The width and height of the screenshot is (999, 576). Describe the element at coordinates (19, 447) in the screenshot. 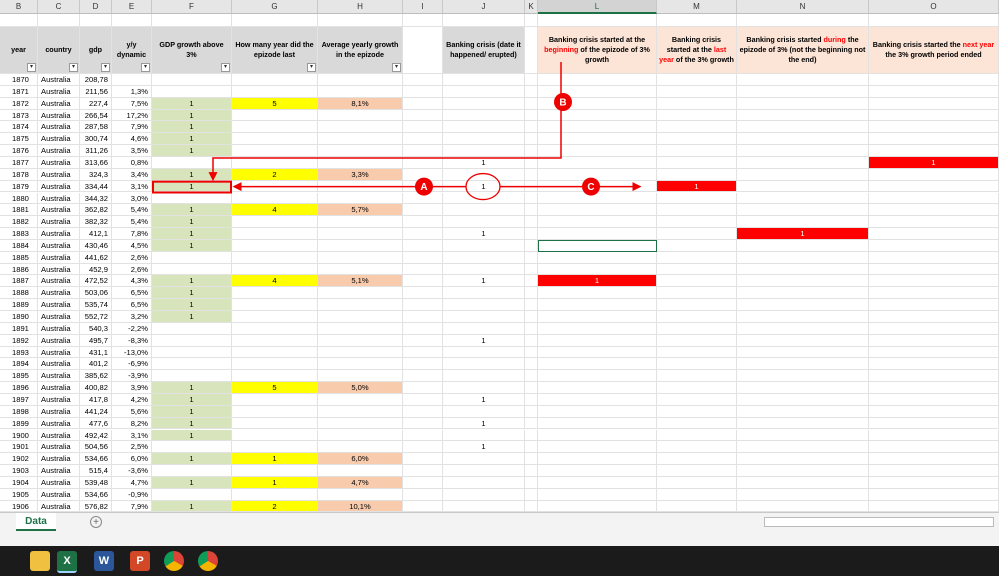

I see `cell-year: 1901` at that location.